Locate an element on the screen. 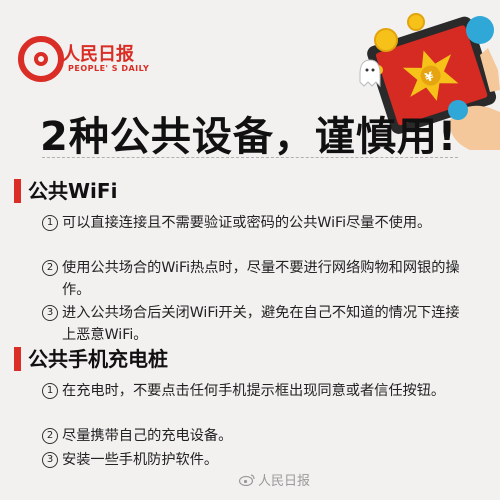  item-text: 使用公共场合的WiFi热点时，尽量不要进行网络购物和网银的操作。 is located at coordinates (261, 279).